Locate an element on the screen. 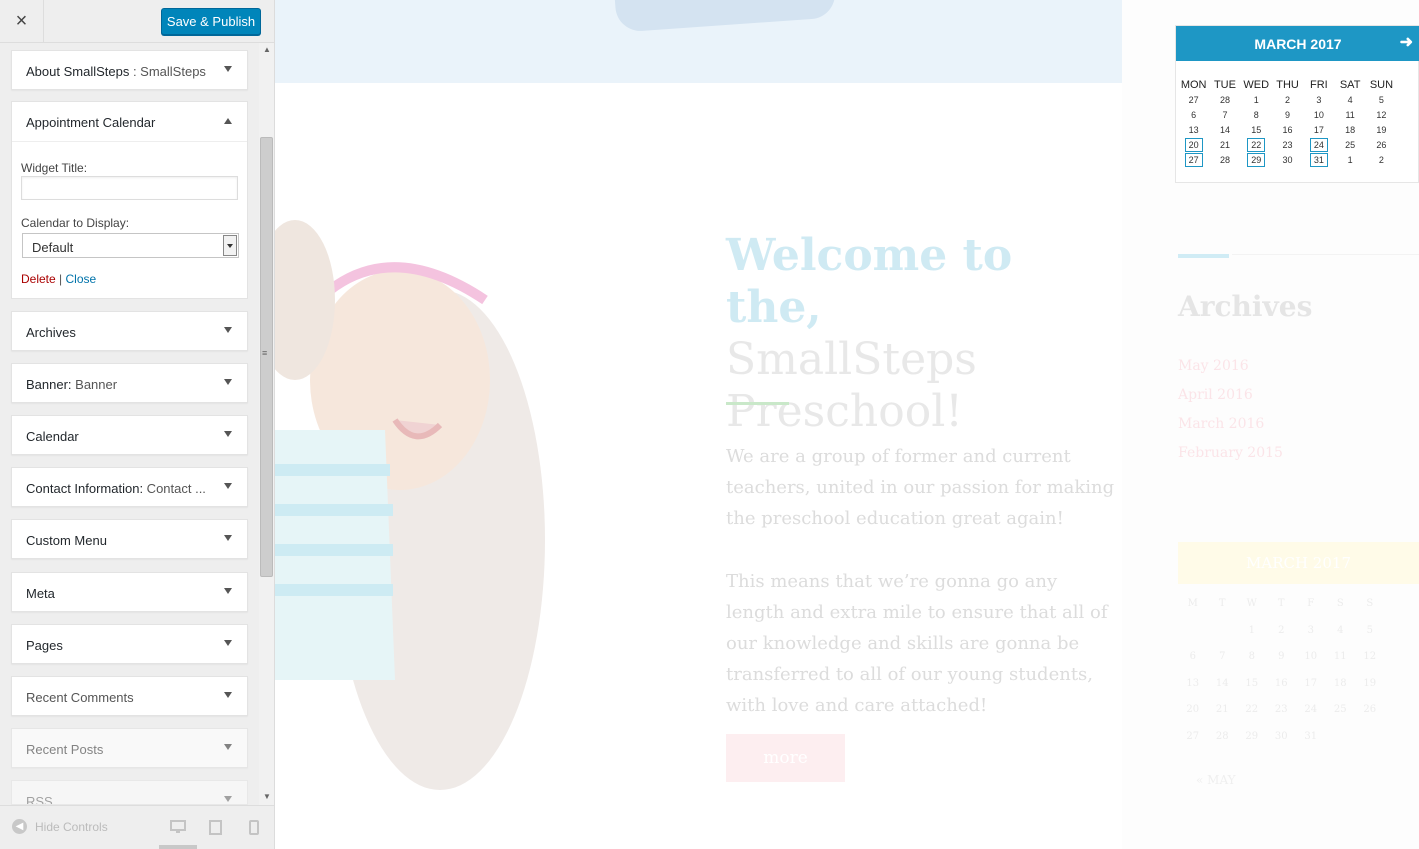 This screenshot has width=1419, height=849. widget-calendar: Calendar is located at coordinates (129, 435).